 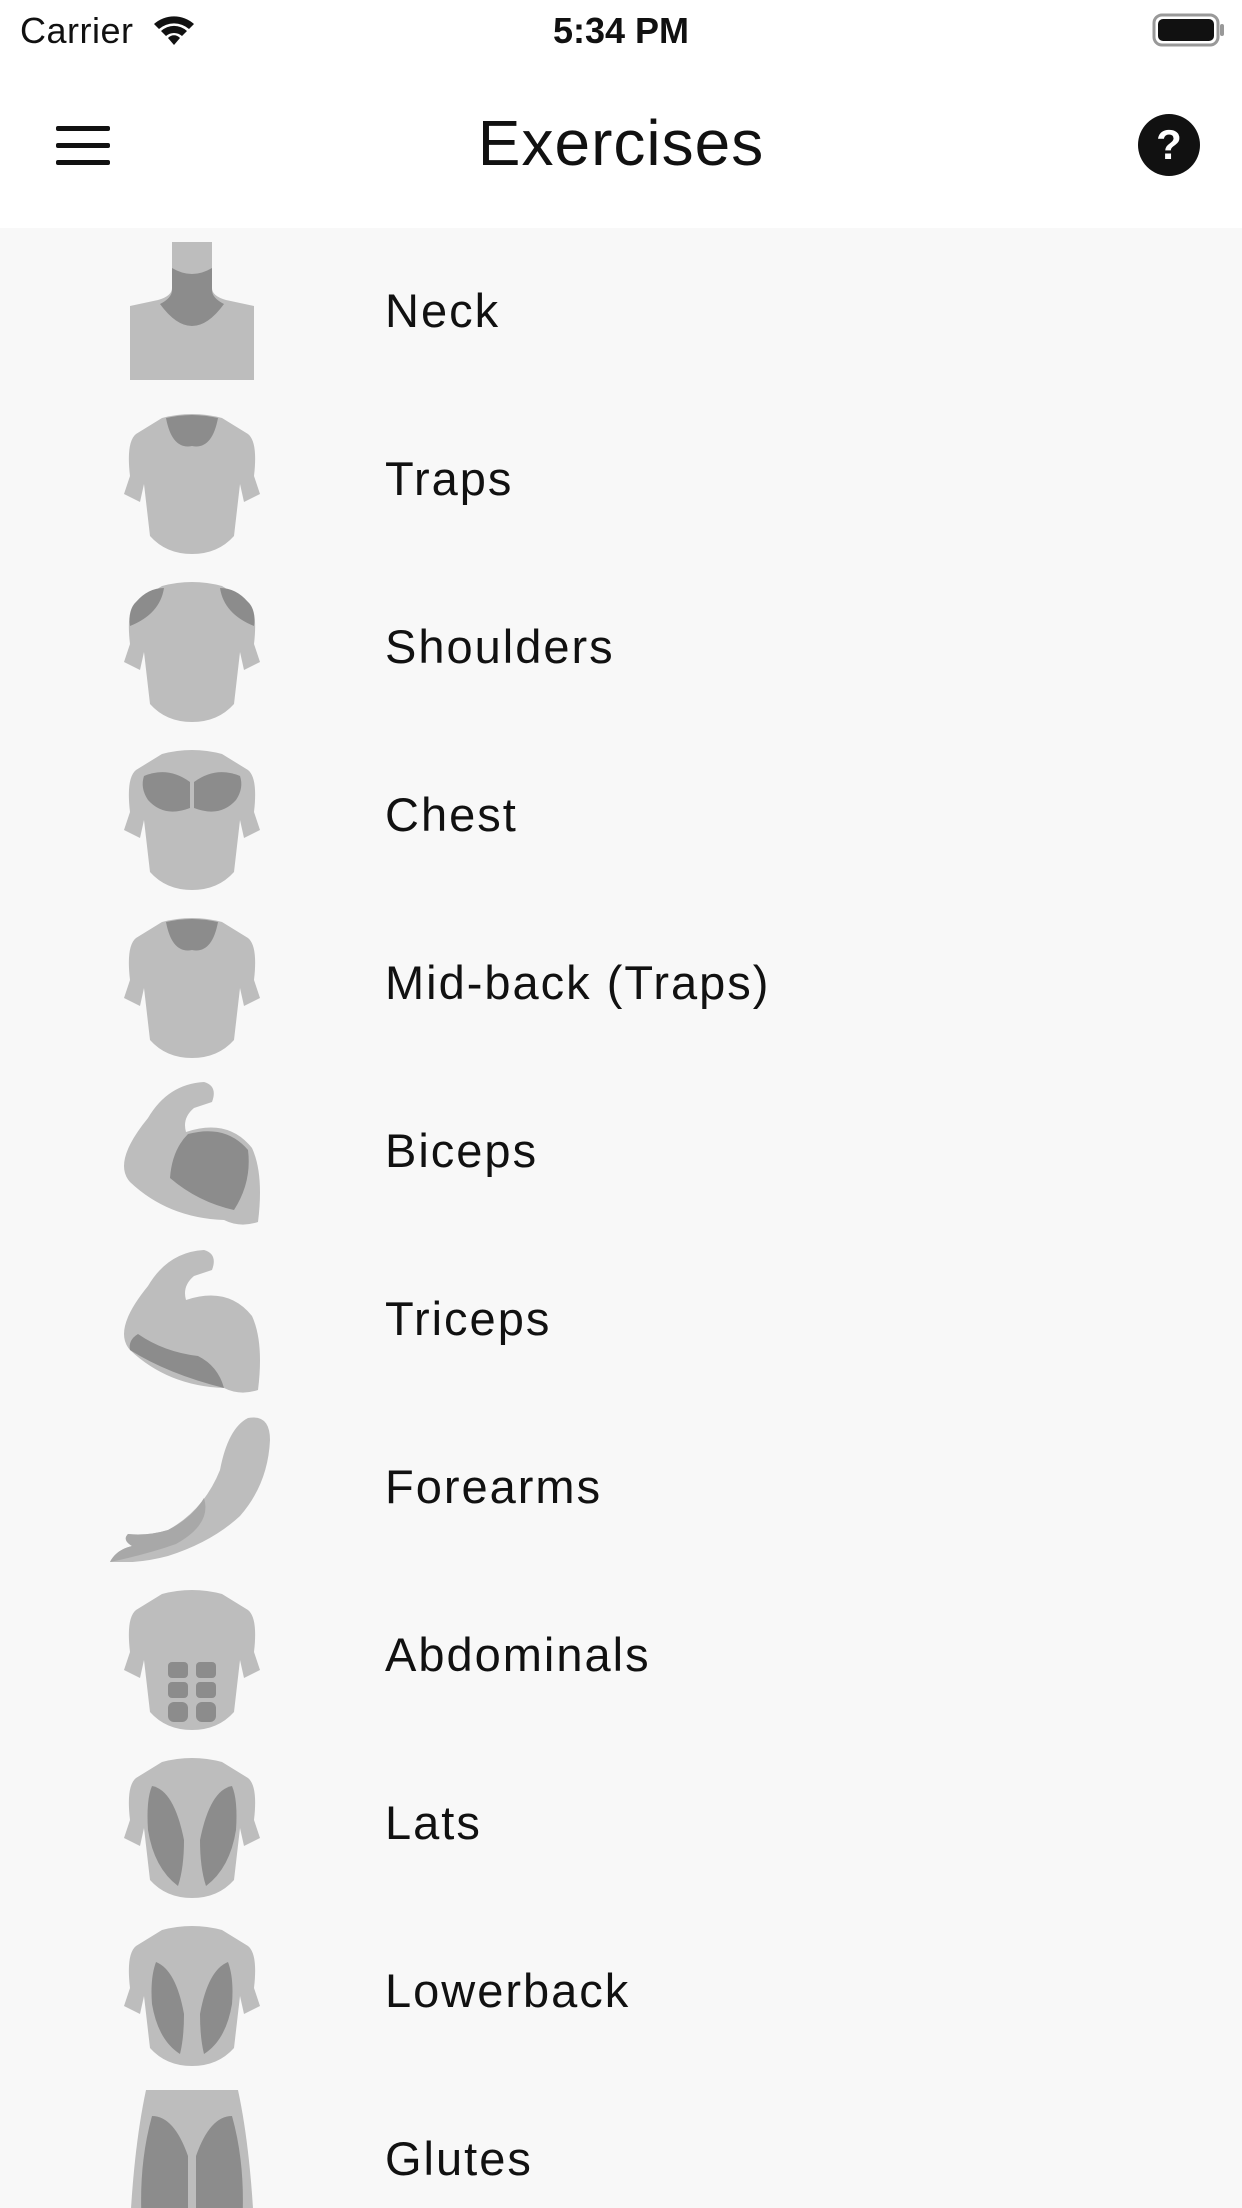 I want to click on page-title: Exercises, so click(x=621, y=143).